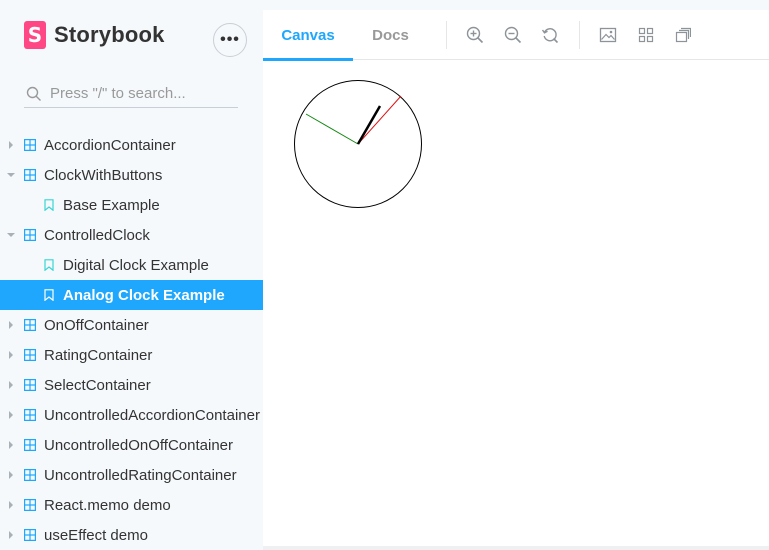 This screenshot has width=769, height=550. I want to click on tree-item-onoffcontainer: OnOffContainer, so click(131, 325).